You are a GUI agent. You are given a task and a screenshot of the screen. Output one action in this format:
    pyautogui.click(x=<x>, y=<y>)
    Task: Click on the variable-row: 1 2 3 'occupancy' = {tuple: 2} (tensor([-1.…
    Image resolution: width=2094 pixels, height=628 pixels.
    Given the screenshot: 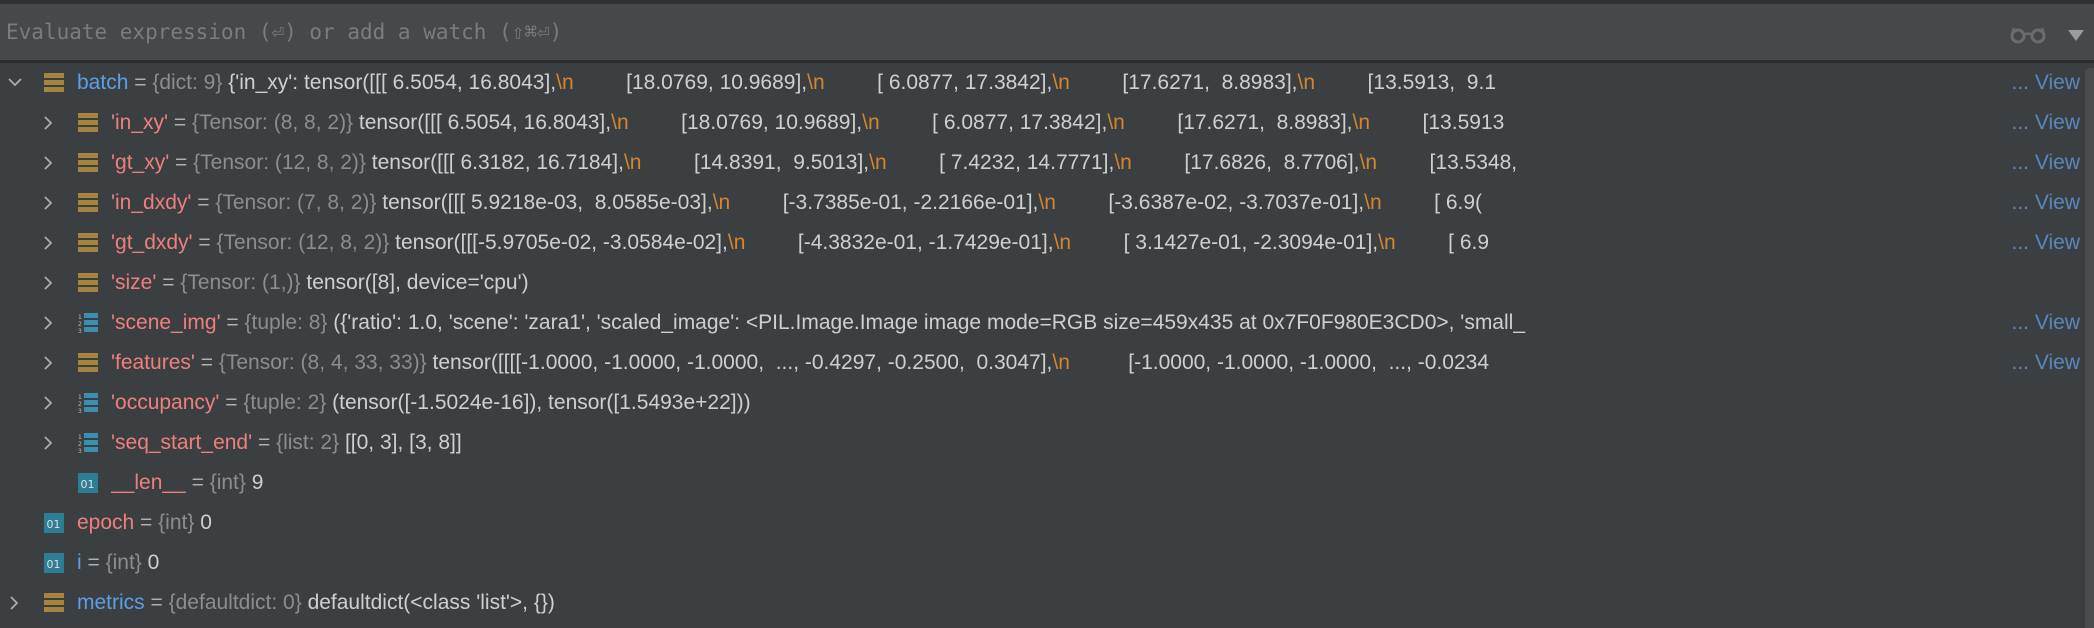 What is the action you would take?
    pyautogui.click(x=1040, y=403)
    